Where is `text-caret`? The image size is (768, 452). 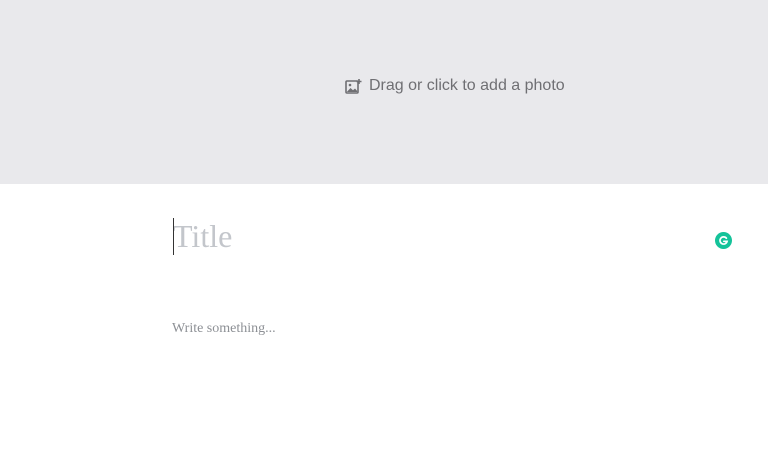
text-caret is located at coordinates (173, 236).